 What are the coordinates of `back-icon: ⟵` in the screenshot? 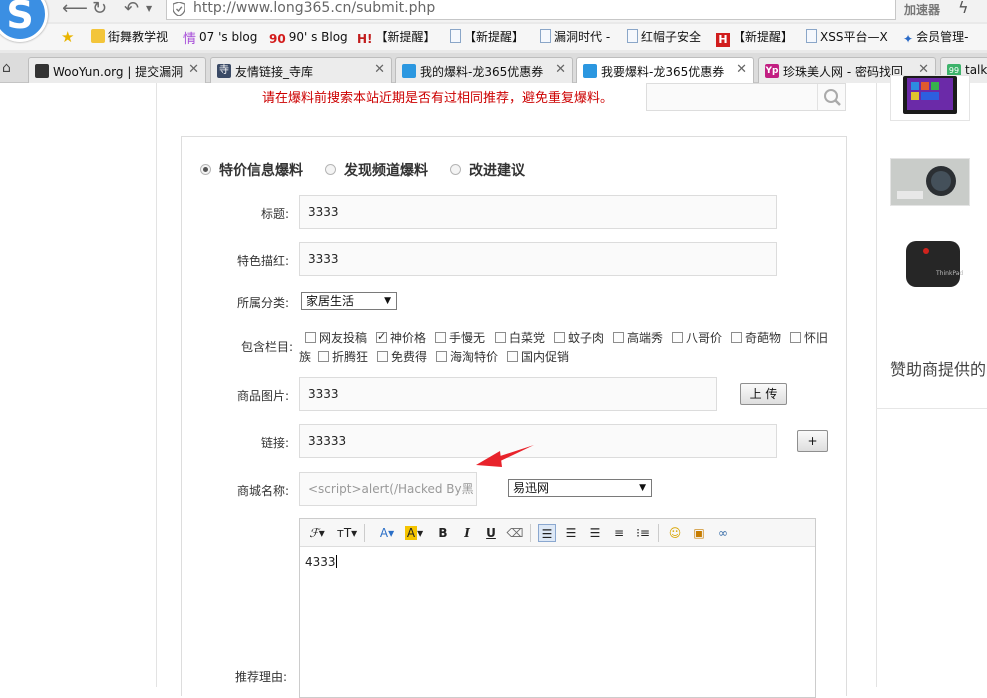 It's located at (75, 9).